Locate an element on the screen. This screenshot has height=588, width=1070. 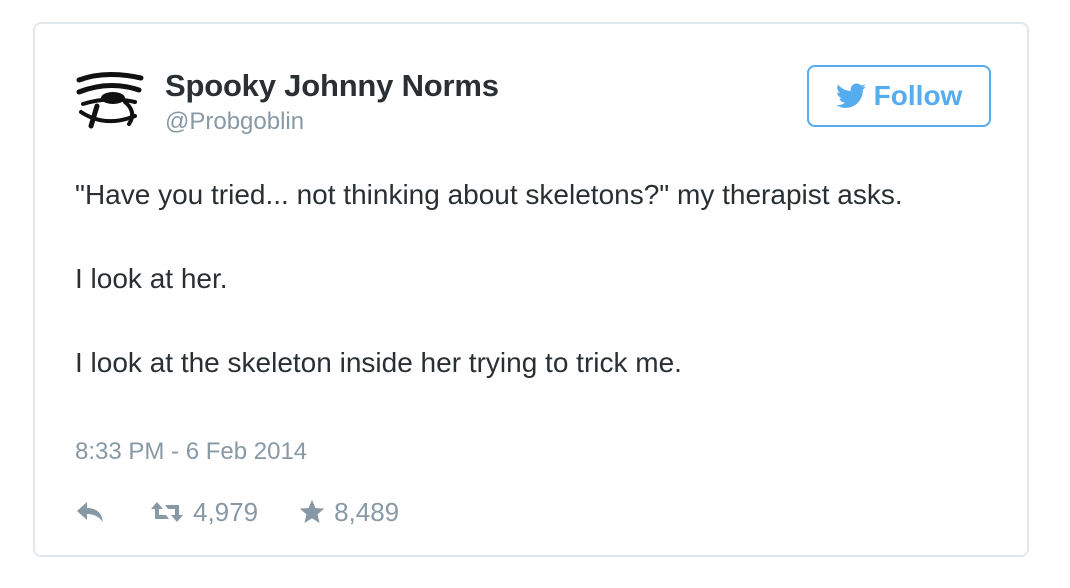
avatar is located at coordinates (111, 102).